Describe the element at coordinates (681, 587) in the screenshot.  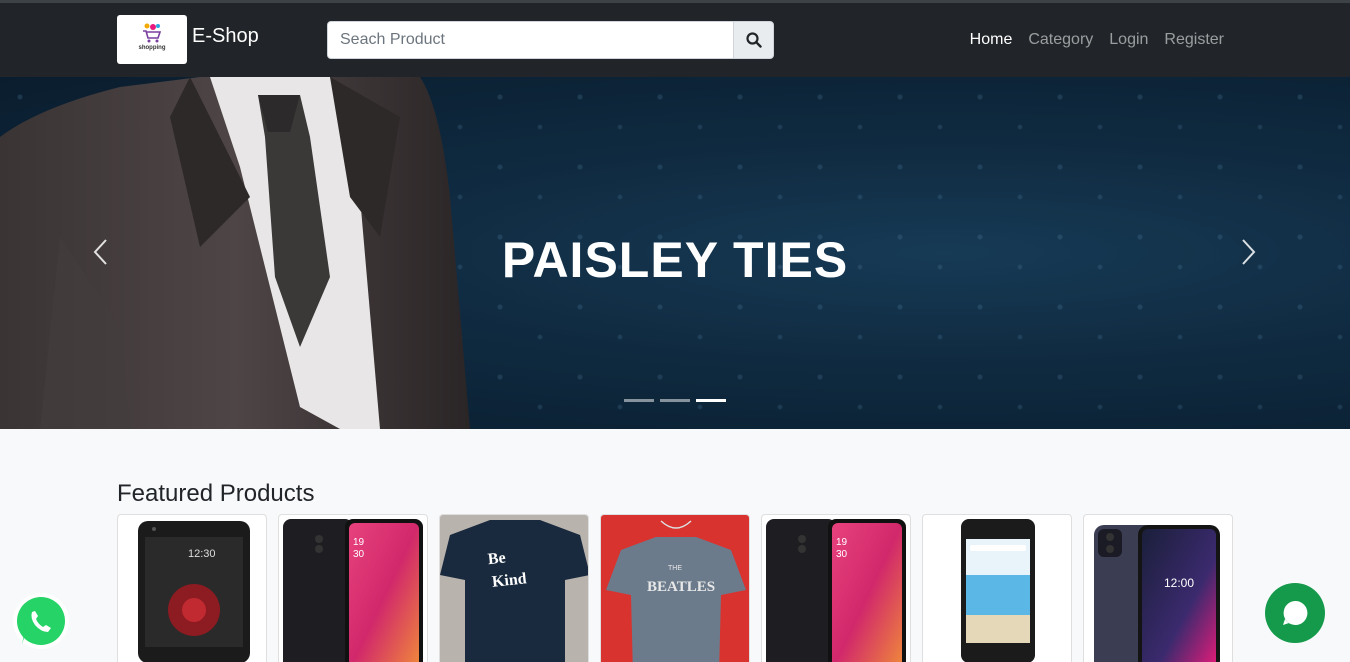
I see `beatles-text: BEATLES` at that location.